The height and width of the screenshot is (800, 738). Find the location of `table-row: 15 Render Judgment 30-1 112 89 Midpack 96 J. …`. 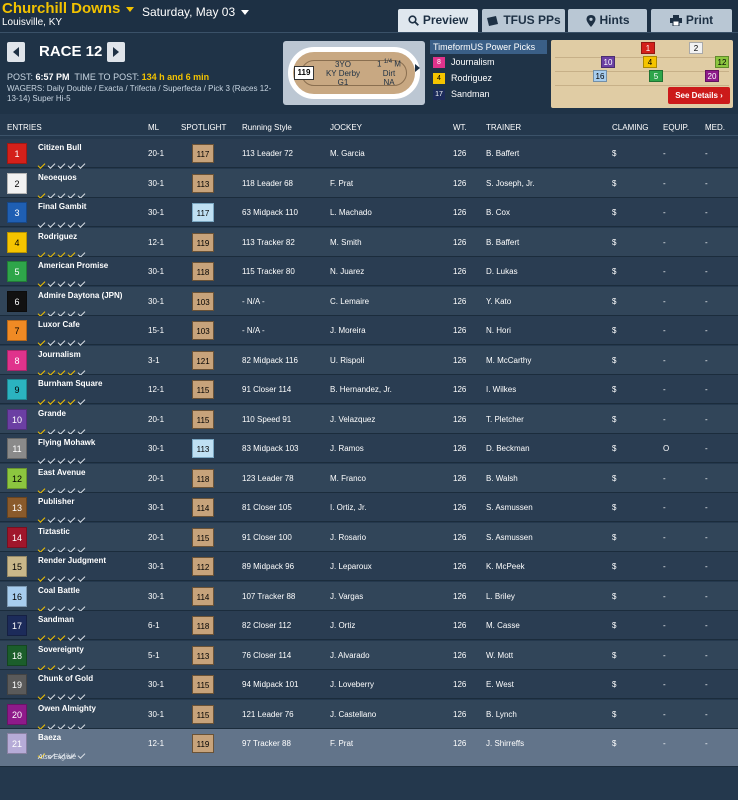

table-row: 15 Render Judgment 30-1 112 89 Midpack 96 J. … is located at coordinates (369, 567).